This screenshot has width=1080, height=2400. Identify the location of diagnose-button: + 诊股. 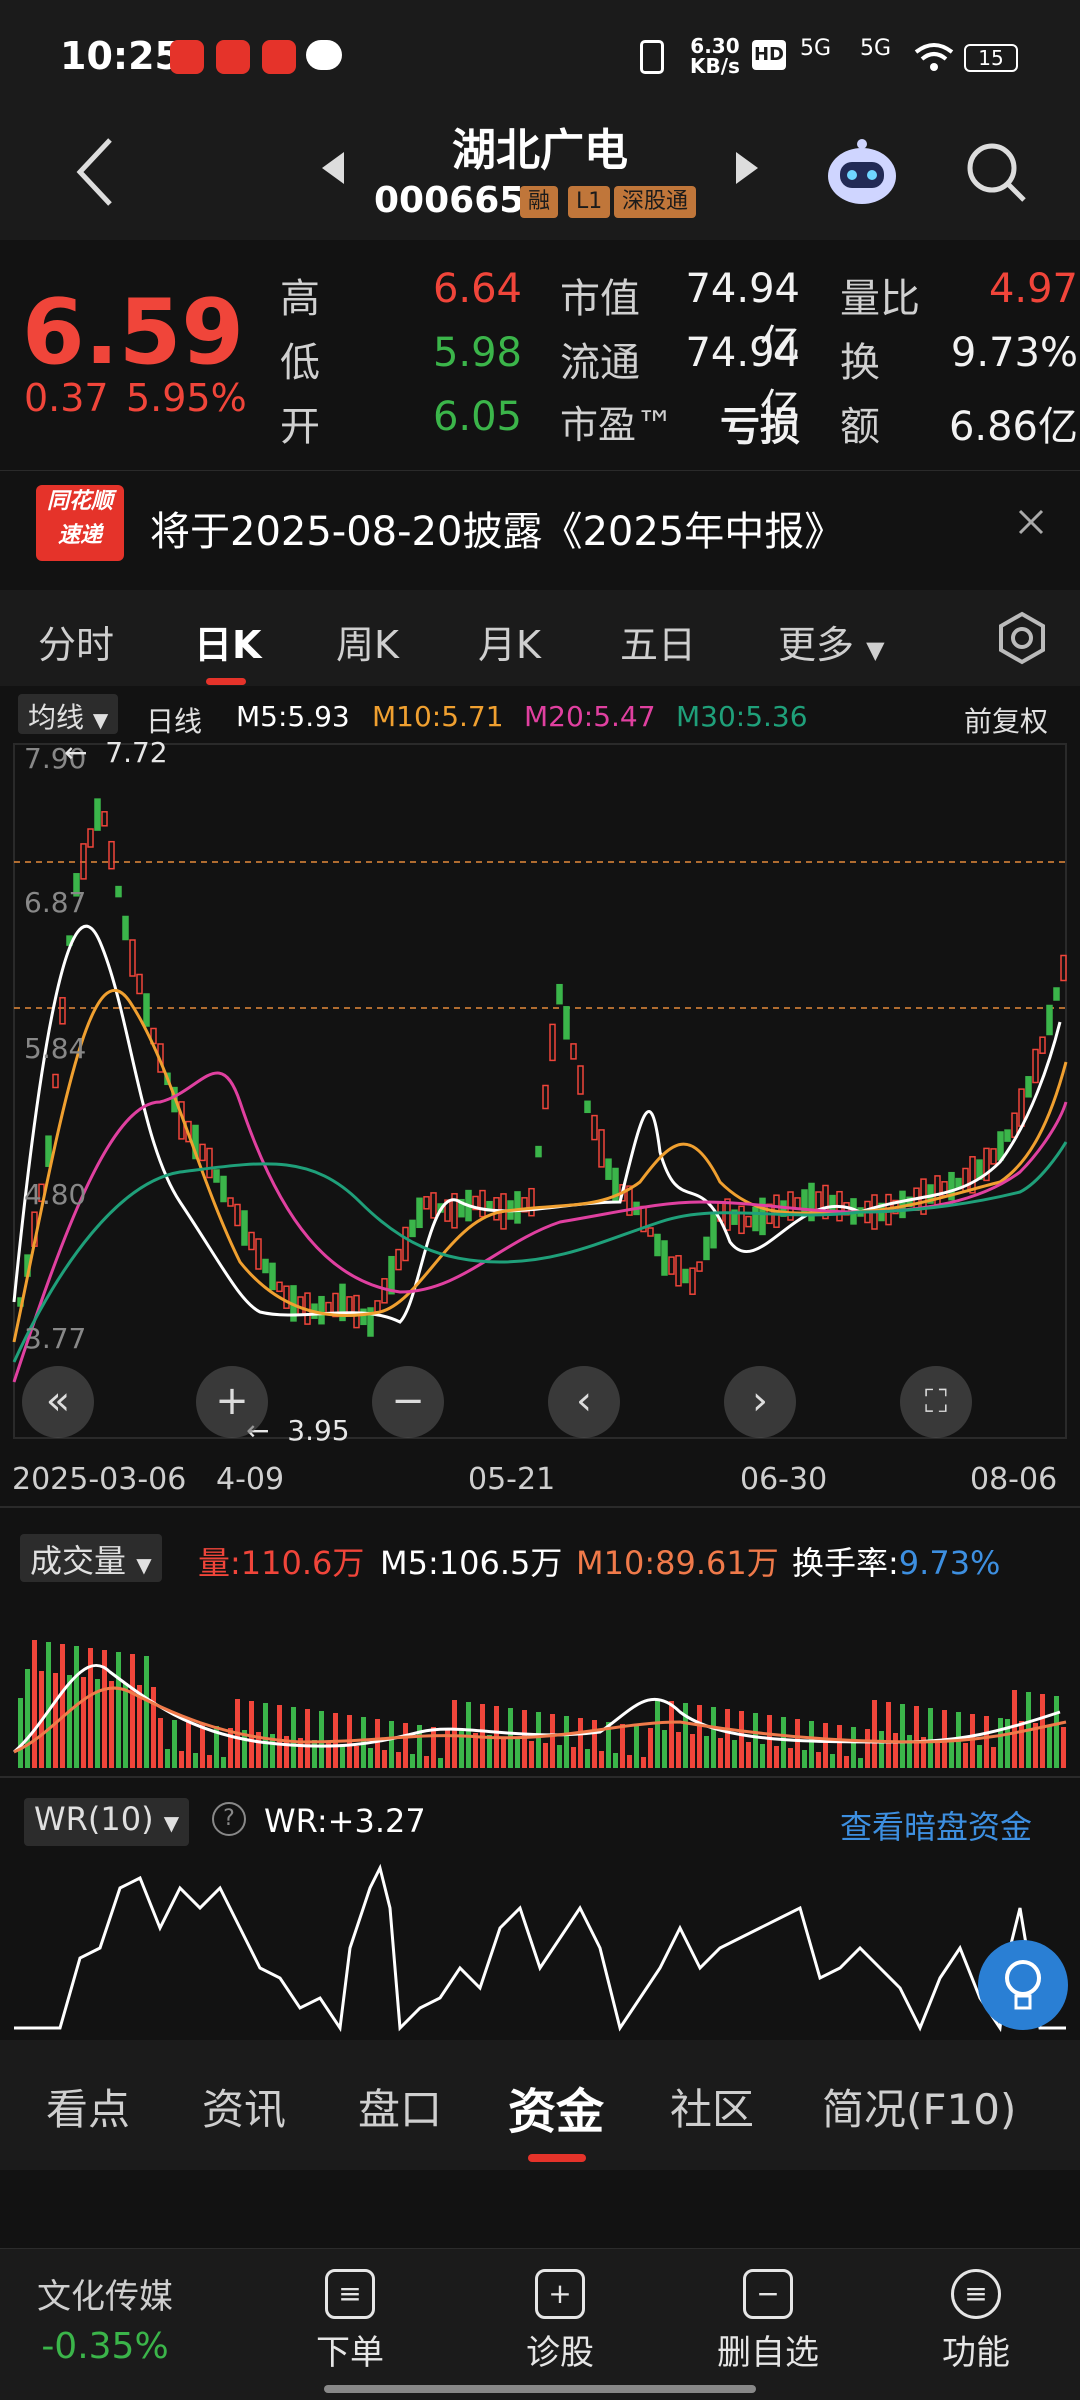
(560, 2321).